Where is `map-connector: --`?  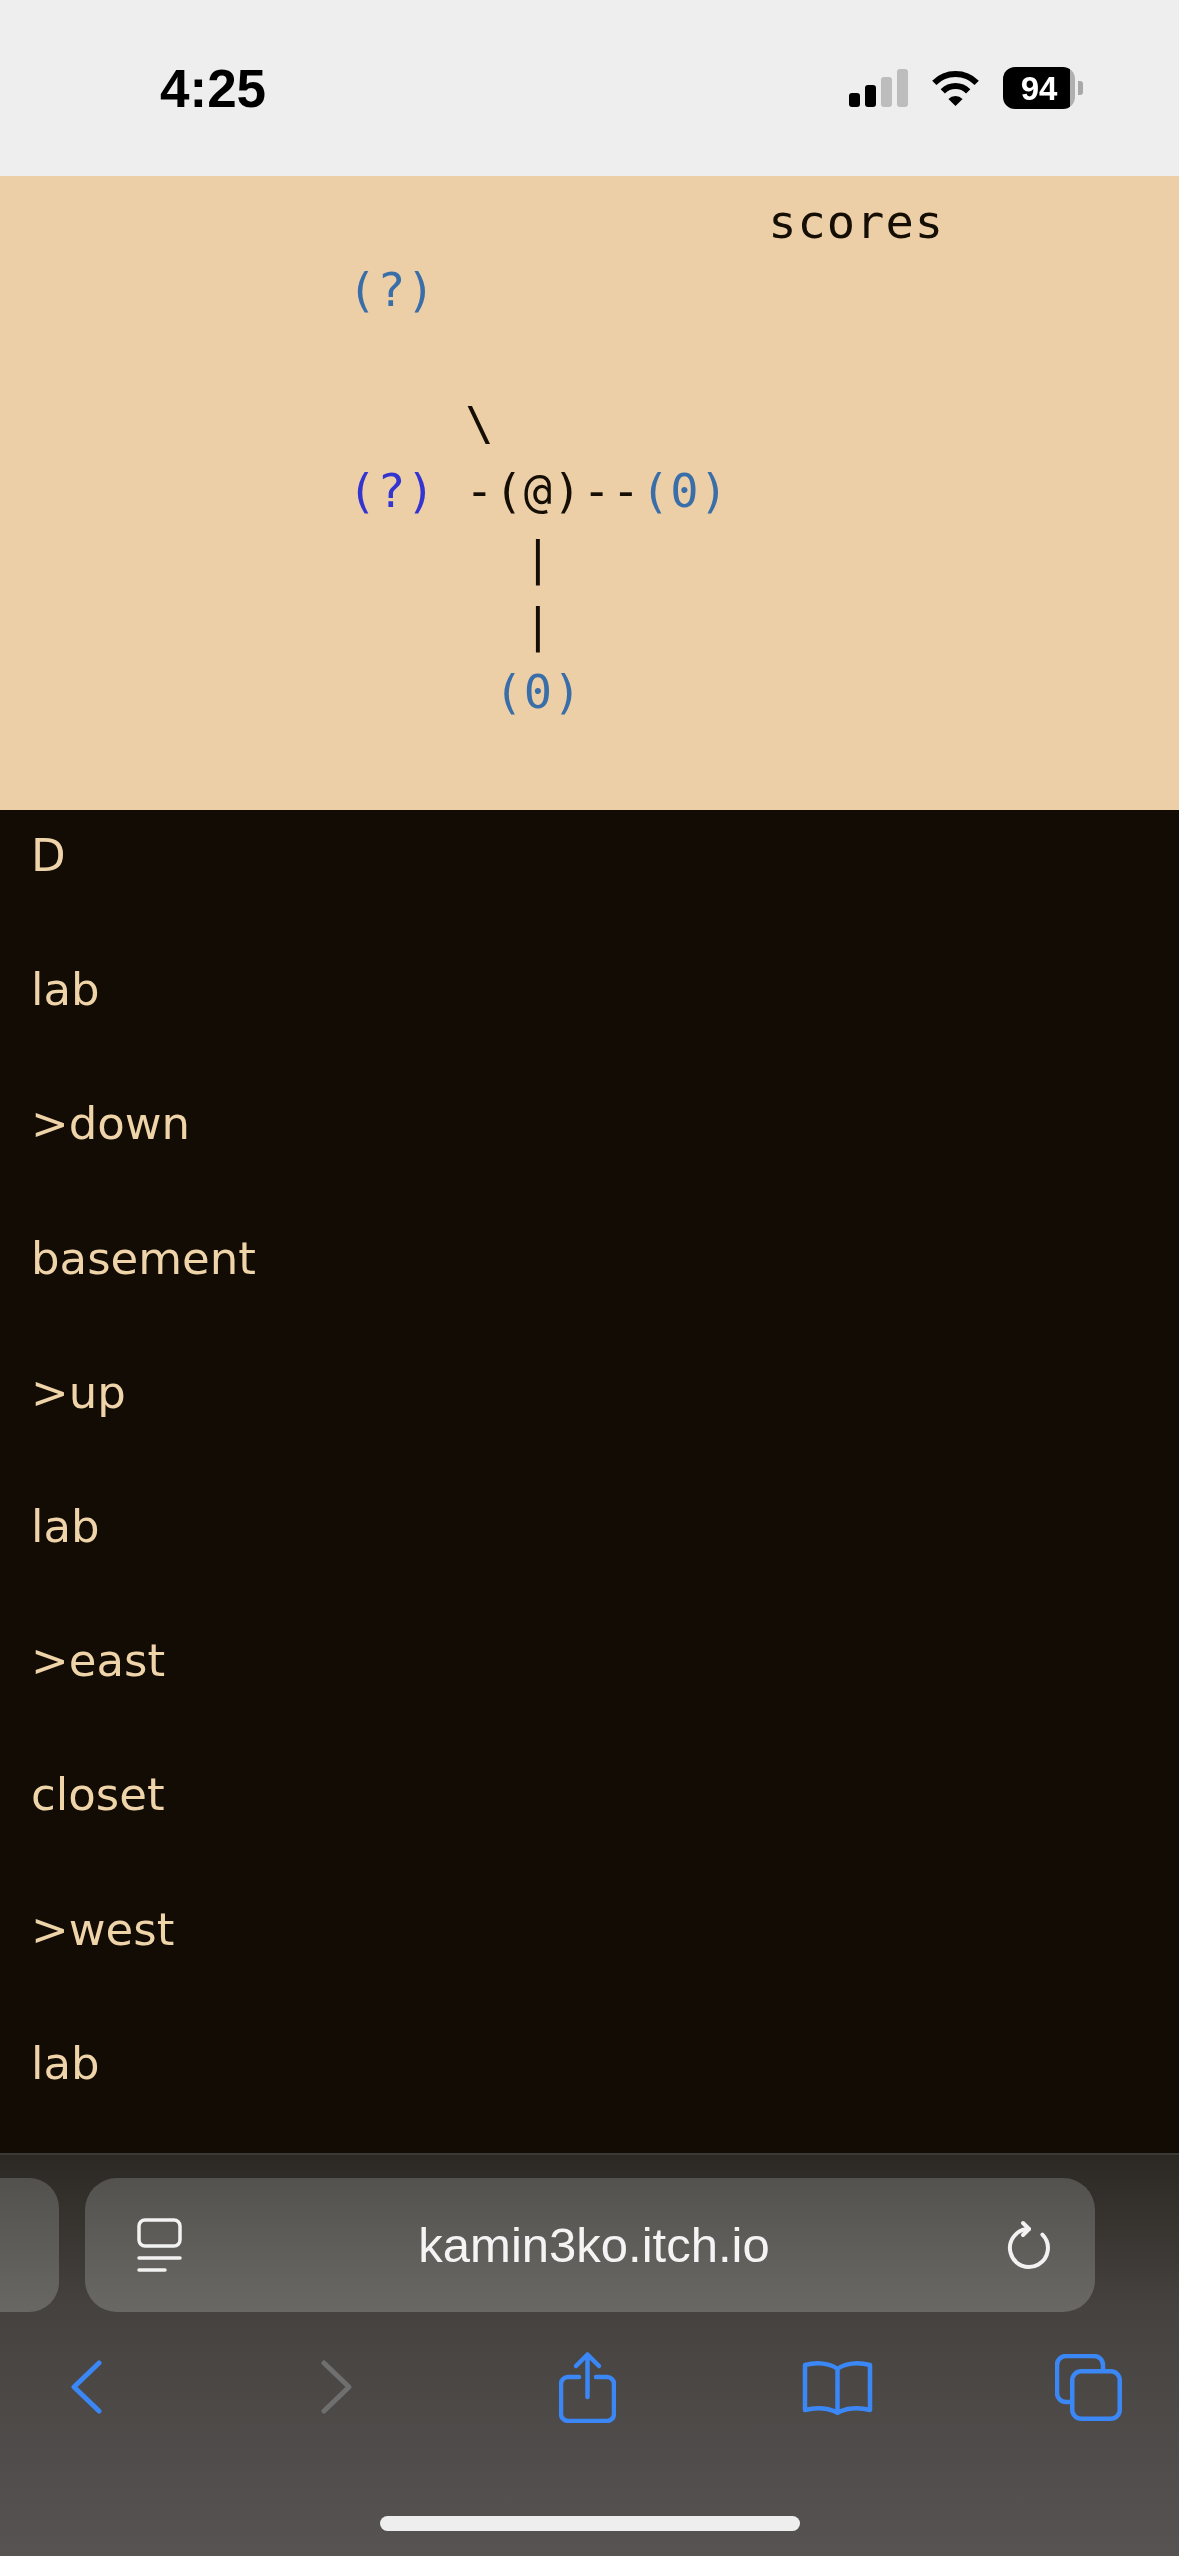
map-connector: -- is located at coordinates (611, 491).